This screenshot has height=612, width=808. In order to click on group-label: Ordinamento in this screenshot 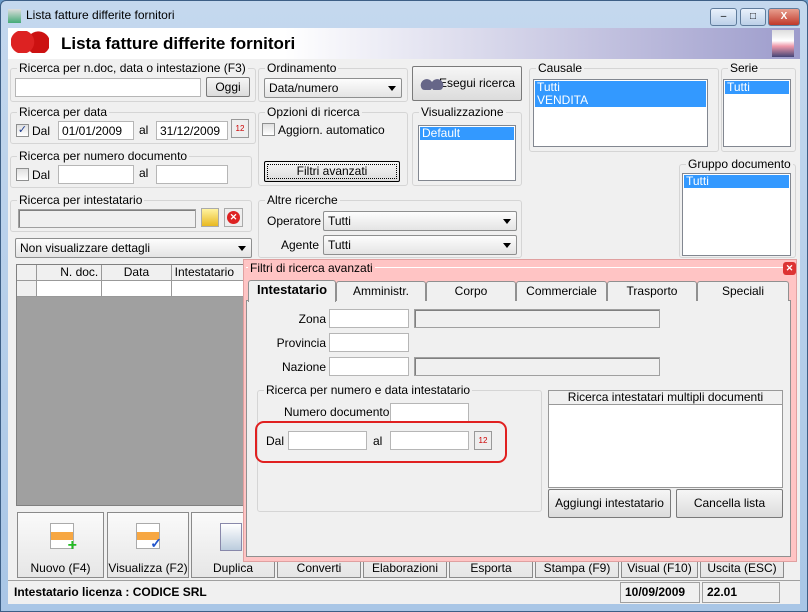, I will do `click(302, 68)`.